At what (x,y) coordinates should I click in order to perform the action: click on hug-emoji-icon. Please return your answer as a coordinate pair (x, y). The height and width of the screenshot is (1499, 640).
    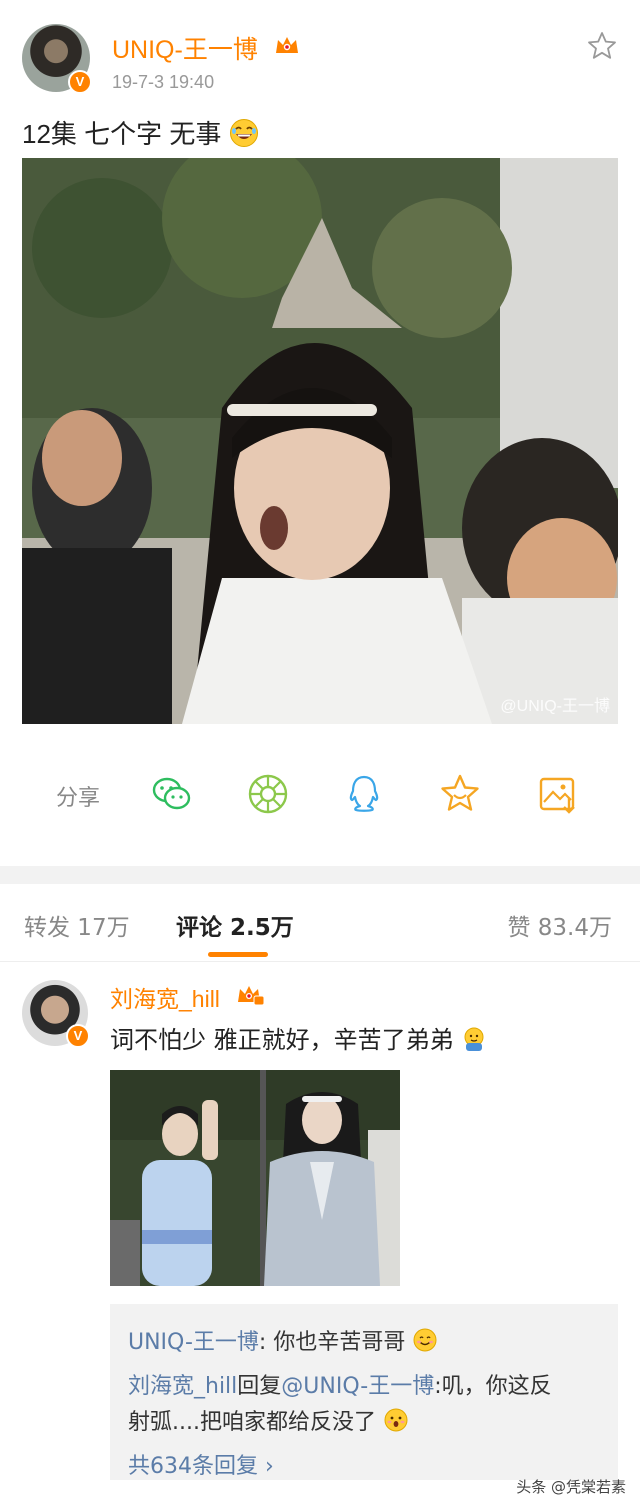
    Looking at the image, I should click on (474, 1039).